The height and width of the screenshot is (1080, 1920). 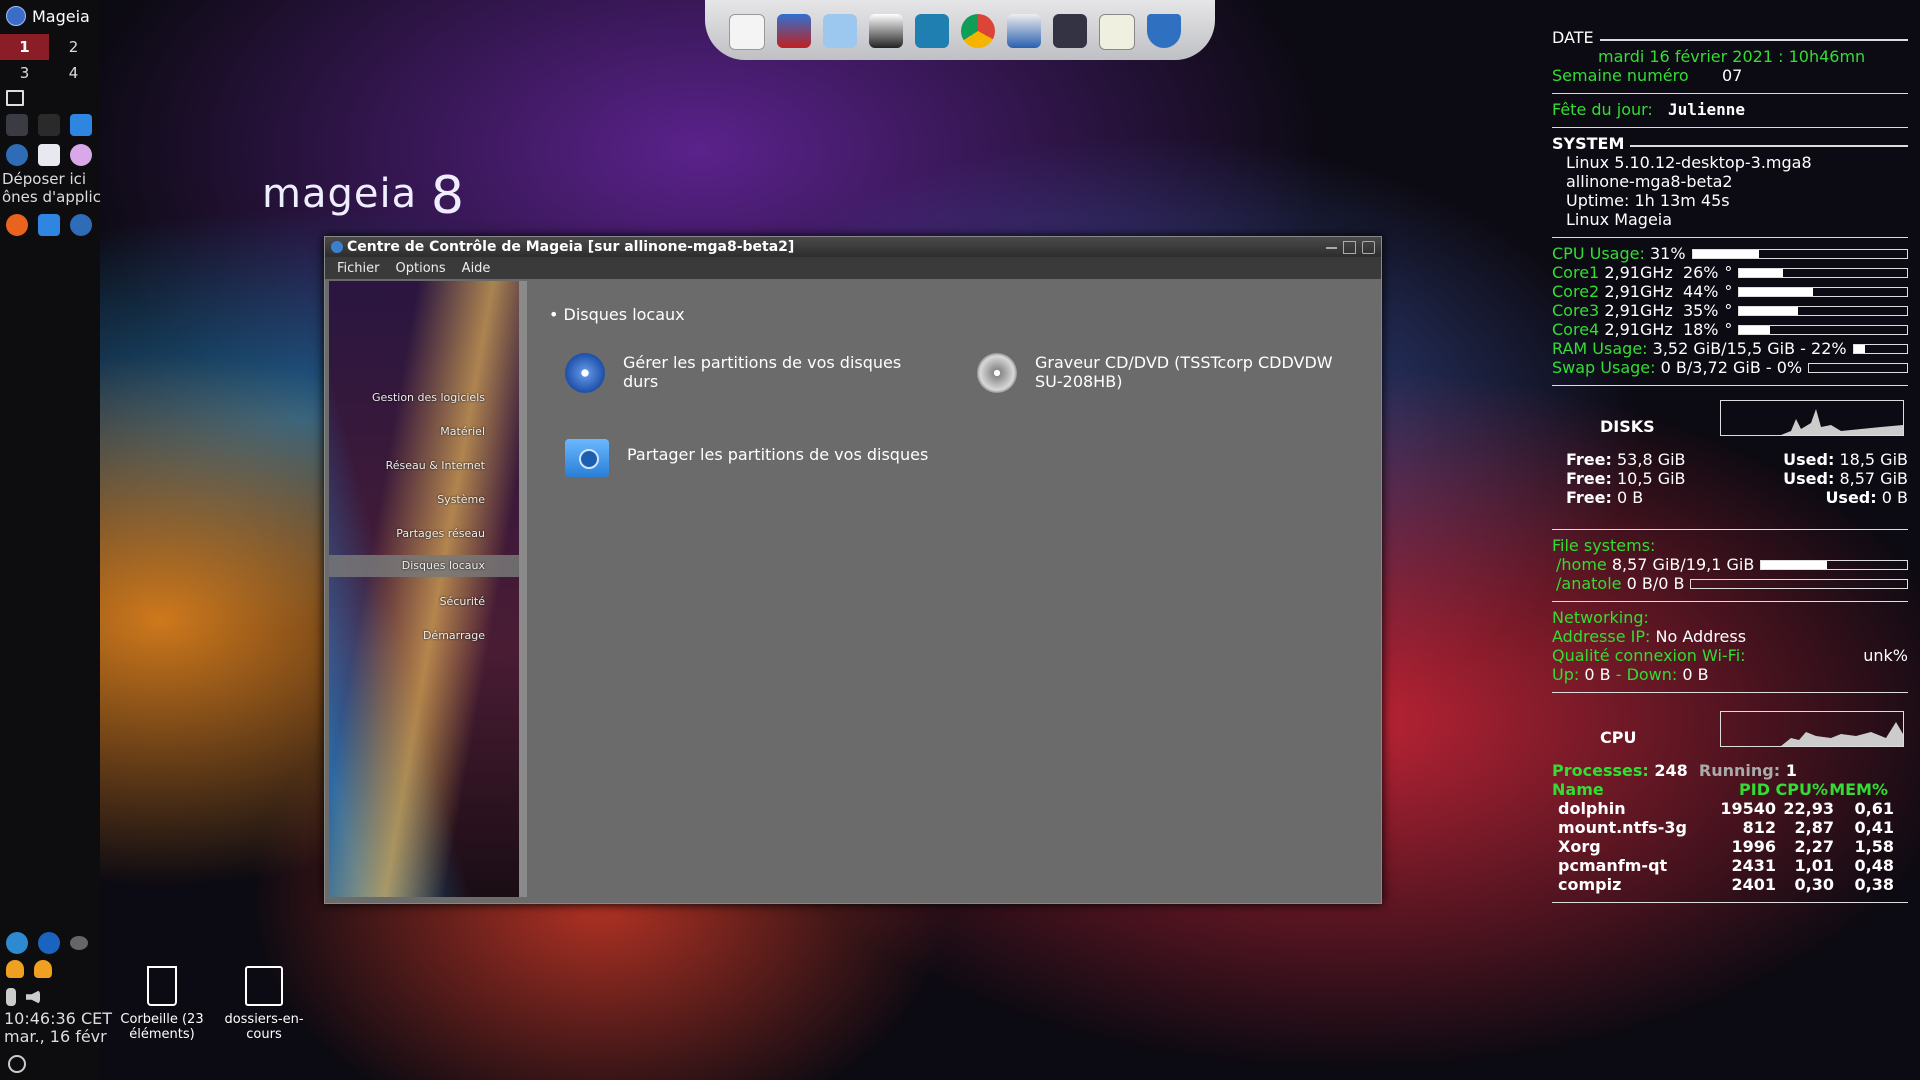 I want to click on text-editor-icon, so click(x=1117, y=32).